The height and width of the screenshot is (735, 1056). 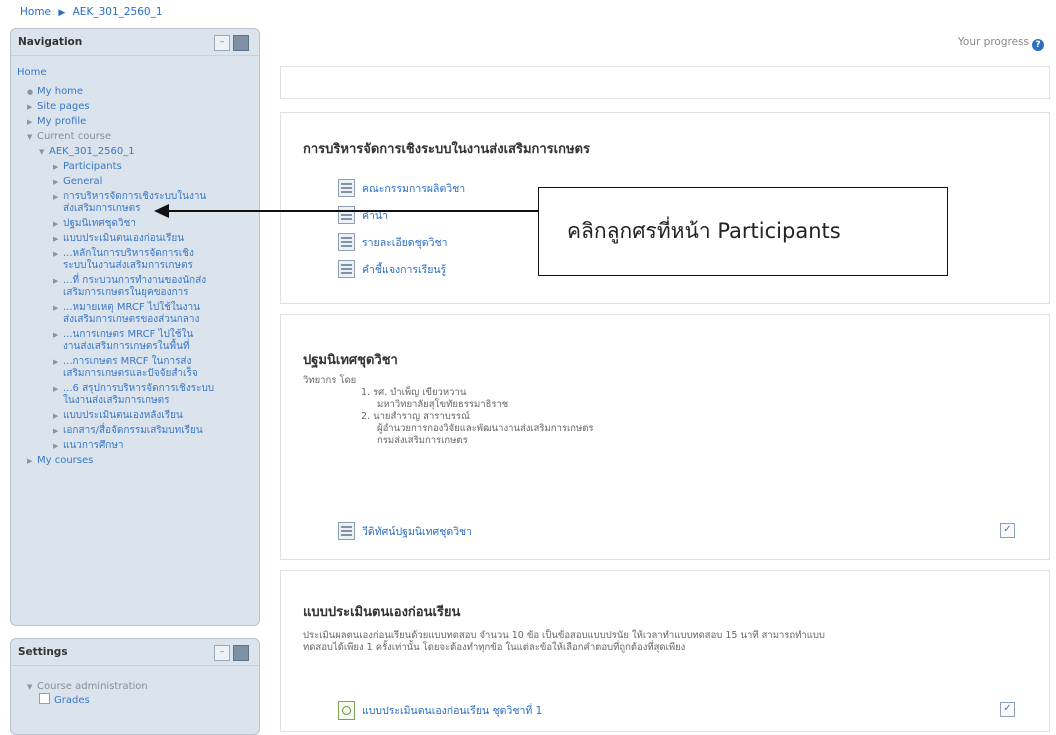 I want to click on progress-indicator: Your progress?, so click(x=1001, y=43).